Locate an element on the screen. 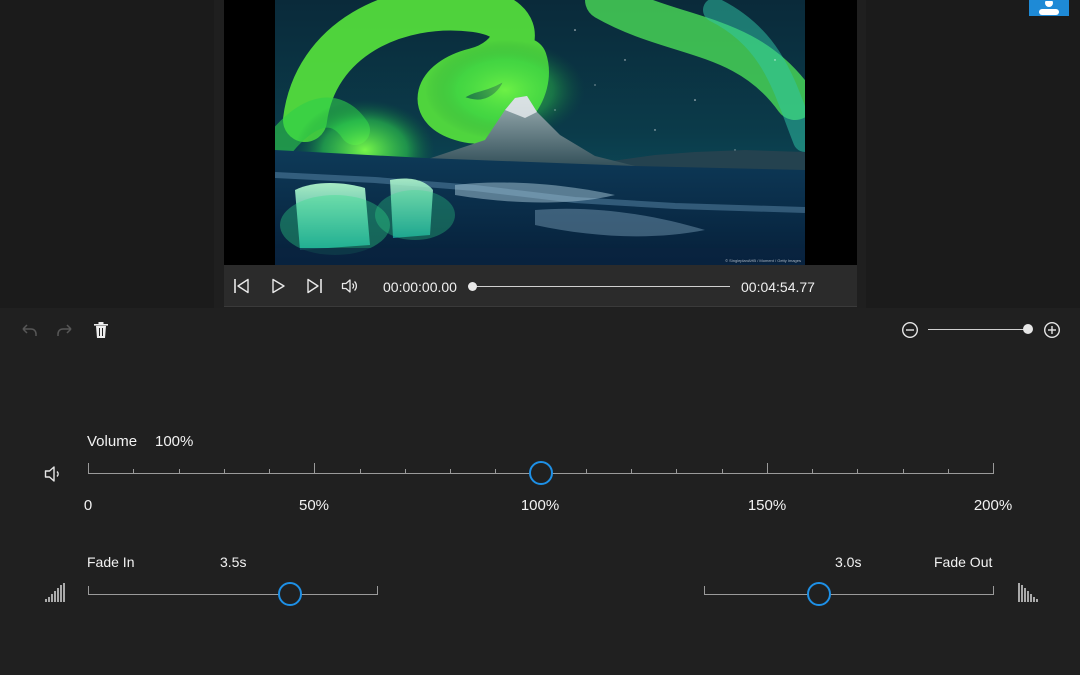 This screenshot has width=1080, height=675. zoom-out-button is located at coordinates (910, 330).